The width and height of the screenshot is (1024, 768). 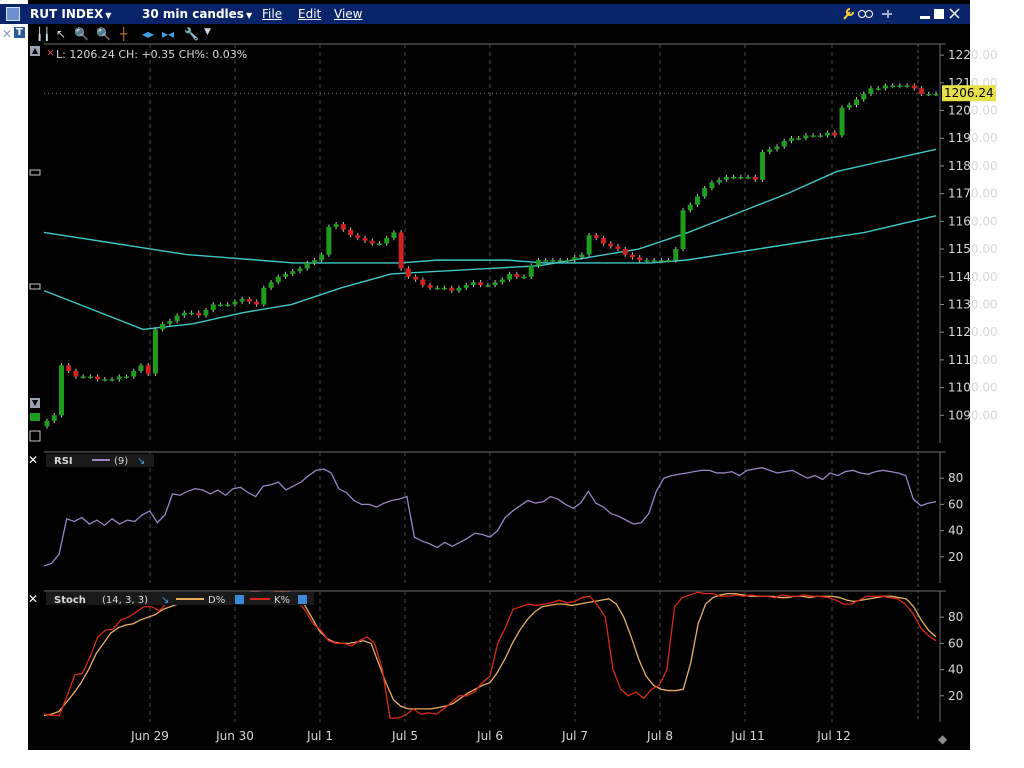 I want to click on rsi-y-tick-label: 60, so click(x=955, y=504).